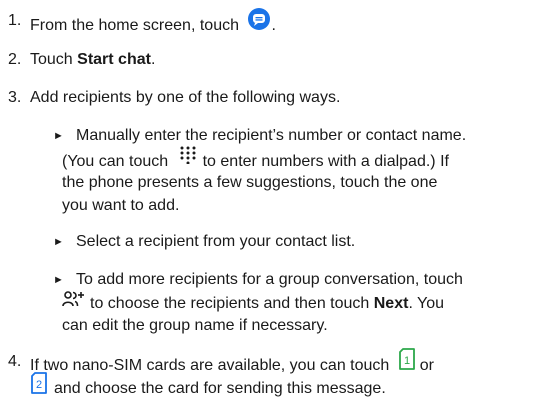 This screenshot has width=556, height=403. What do you see at coordinates (15, 361) in the screenshot?
I see `step-number: 4.` at bounding box center [15, 361].